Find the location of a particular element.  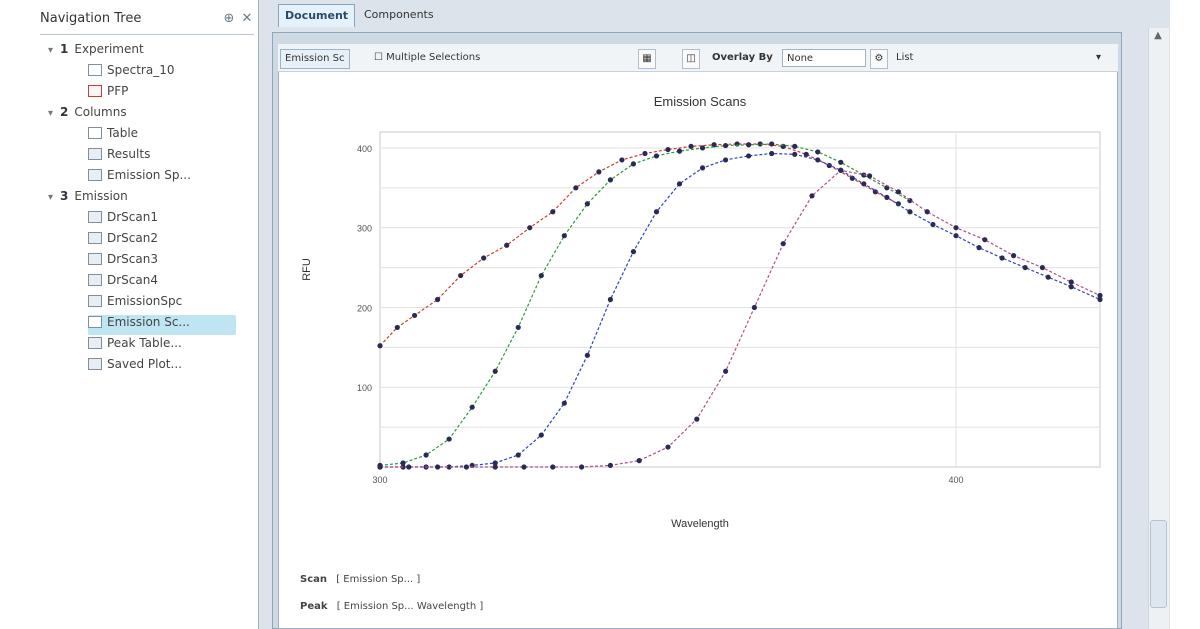

tree-group: ▾ 2 Columns is located at coordinates (142, 115).